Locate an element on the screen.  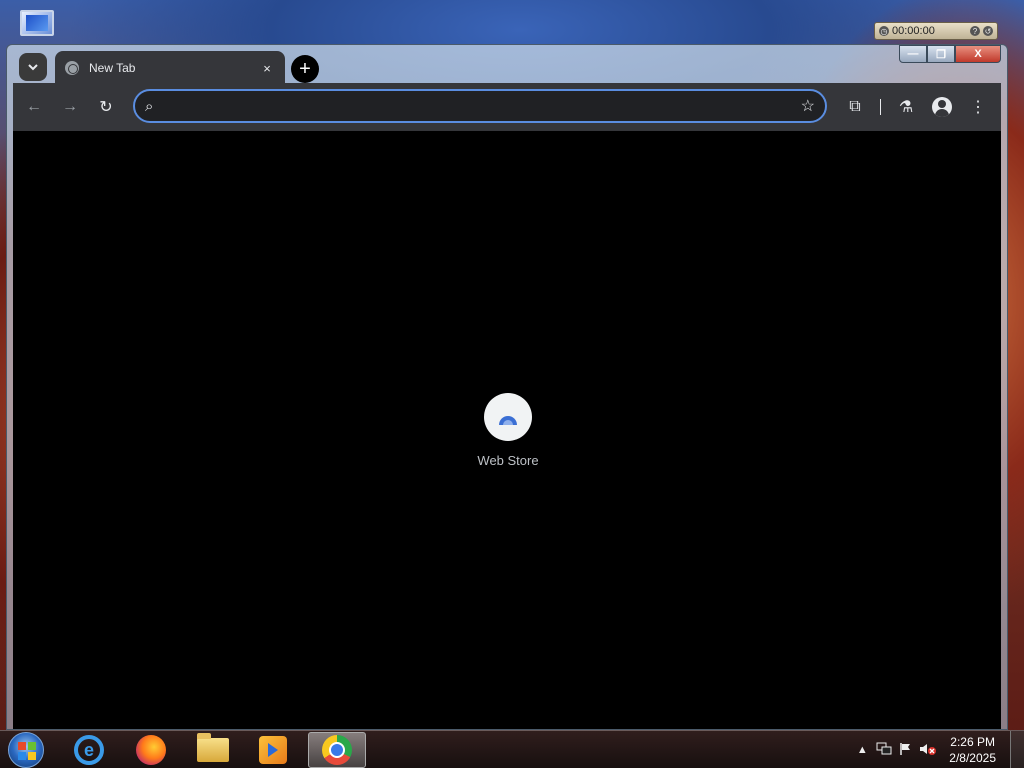
avatar-icon is located at coordinates (942, 107).